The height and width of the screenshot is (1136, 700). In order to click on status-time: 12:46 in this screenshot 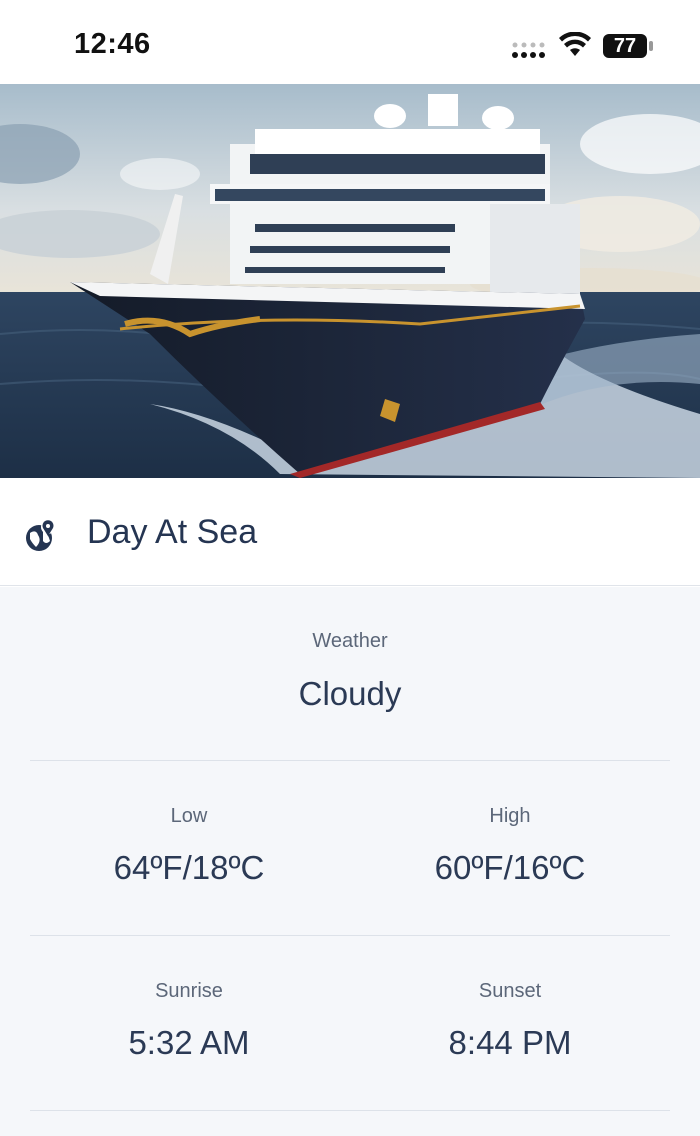, I will do `click(112, 44)`.